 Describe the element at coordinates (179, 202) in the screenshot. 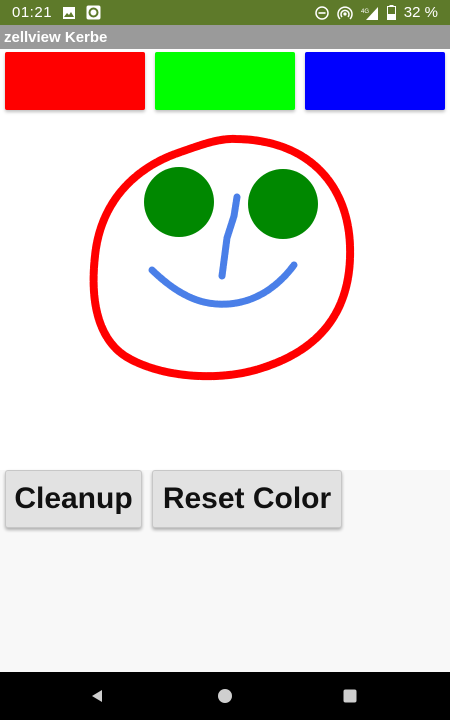

I see `left-eye` at that location.